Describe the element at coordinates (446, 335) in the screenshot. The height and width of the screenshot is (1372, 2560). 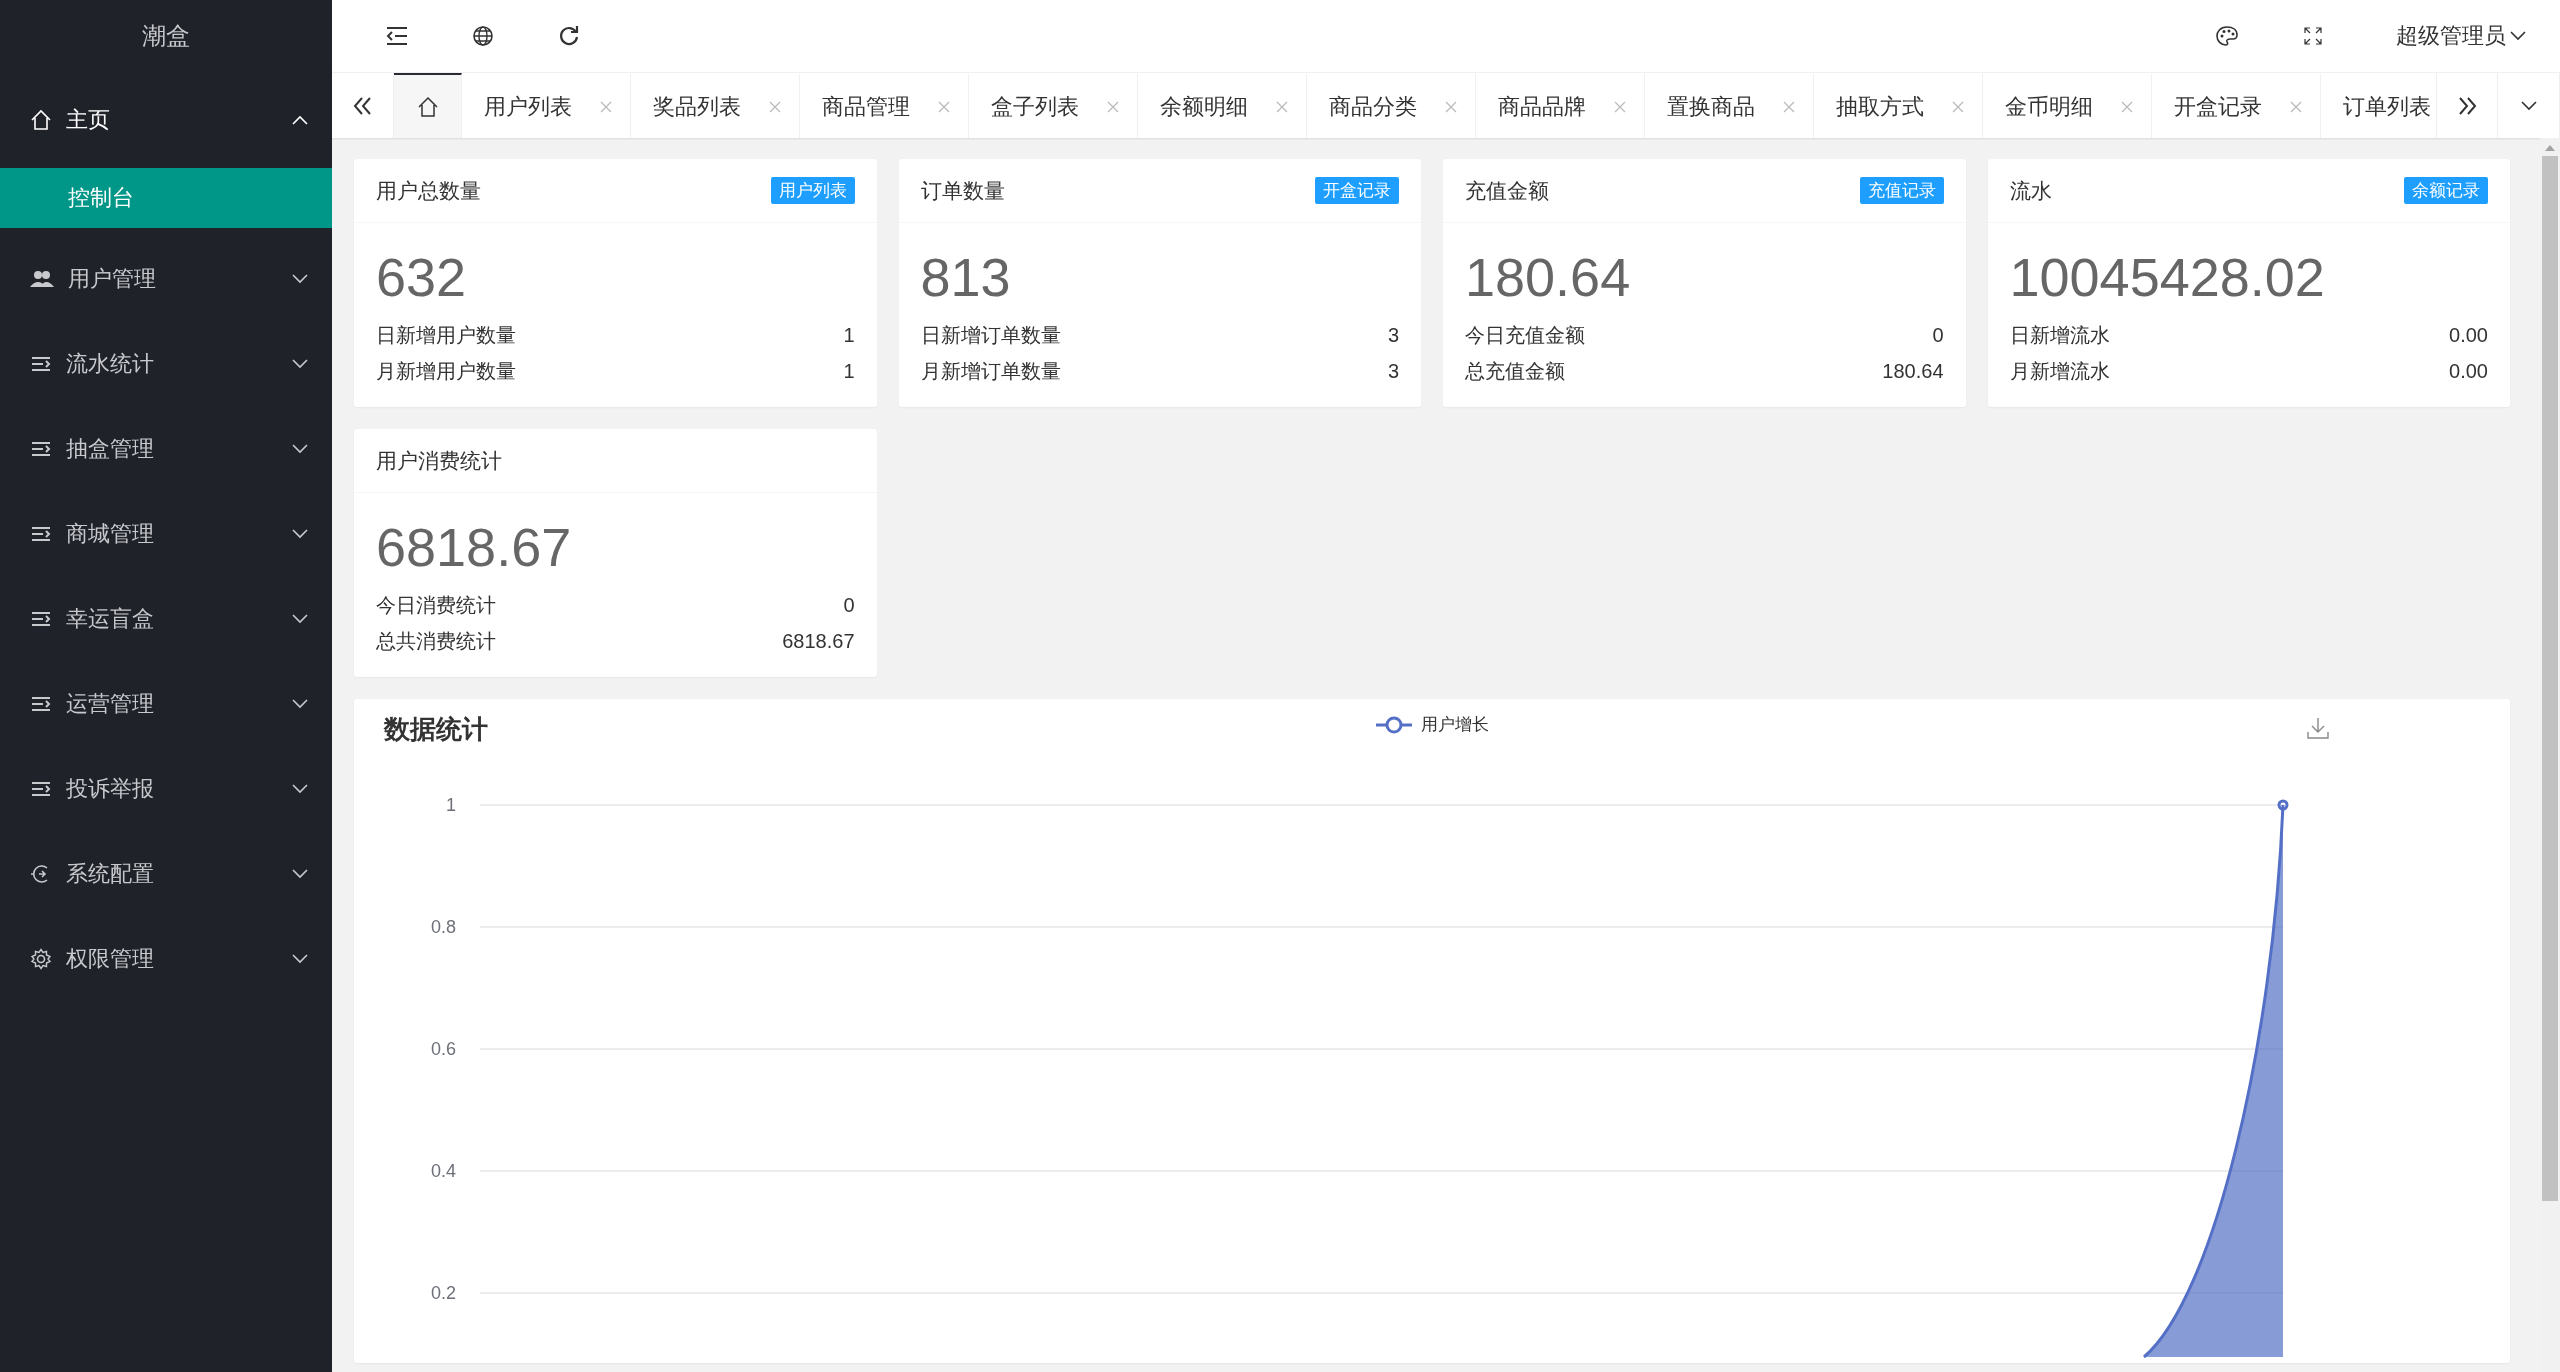
I see `stat-label: 日新增用户数量` at that location.